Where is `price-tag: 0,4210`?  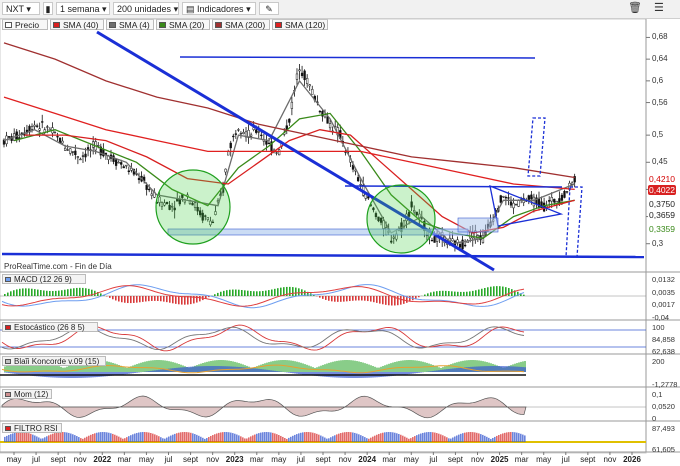
price-tag: 0,4210 is located at coordinates (662, 179).